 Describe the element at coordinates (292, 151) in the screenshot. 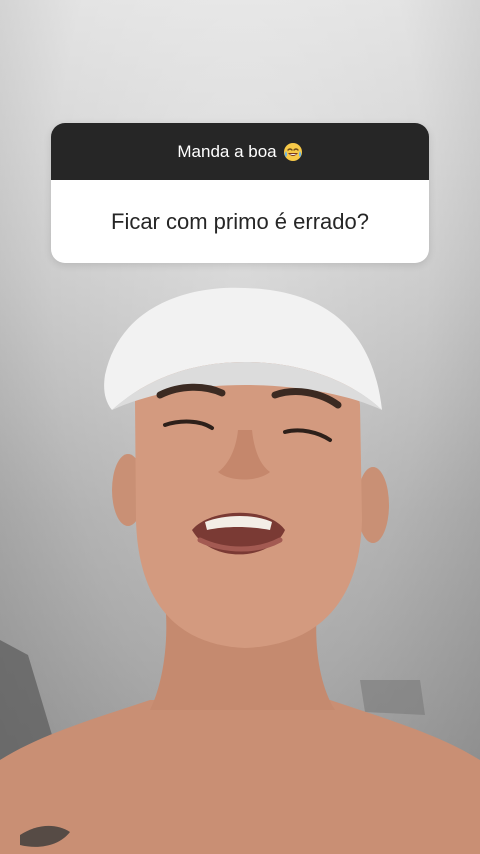

I see `face-with-tears-of-joy-icon` at that location.